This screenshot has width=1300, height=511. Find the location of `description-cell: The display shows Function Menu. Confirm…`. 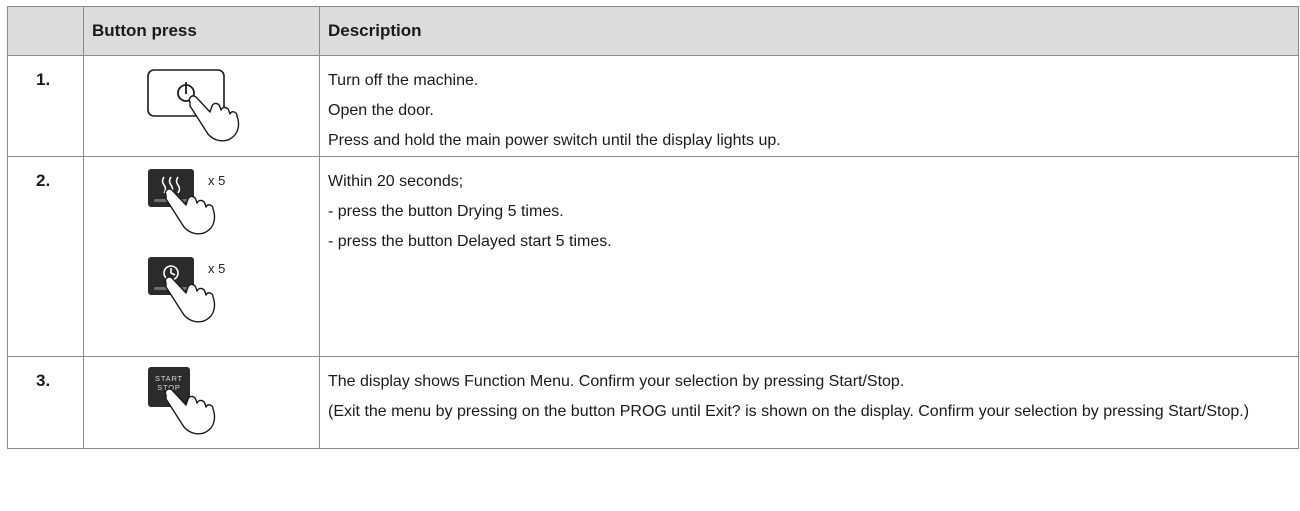

description-cell: The display shows Function Menu. Confirm… is located at coordinates (809, 402).